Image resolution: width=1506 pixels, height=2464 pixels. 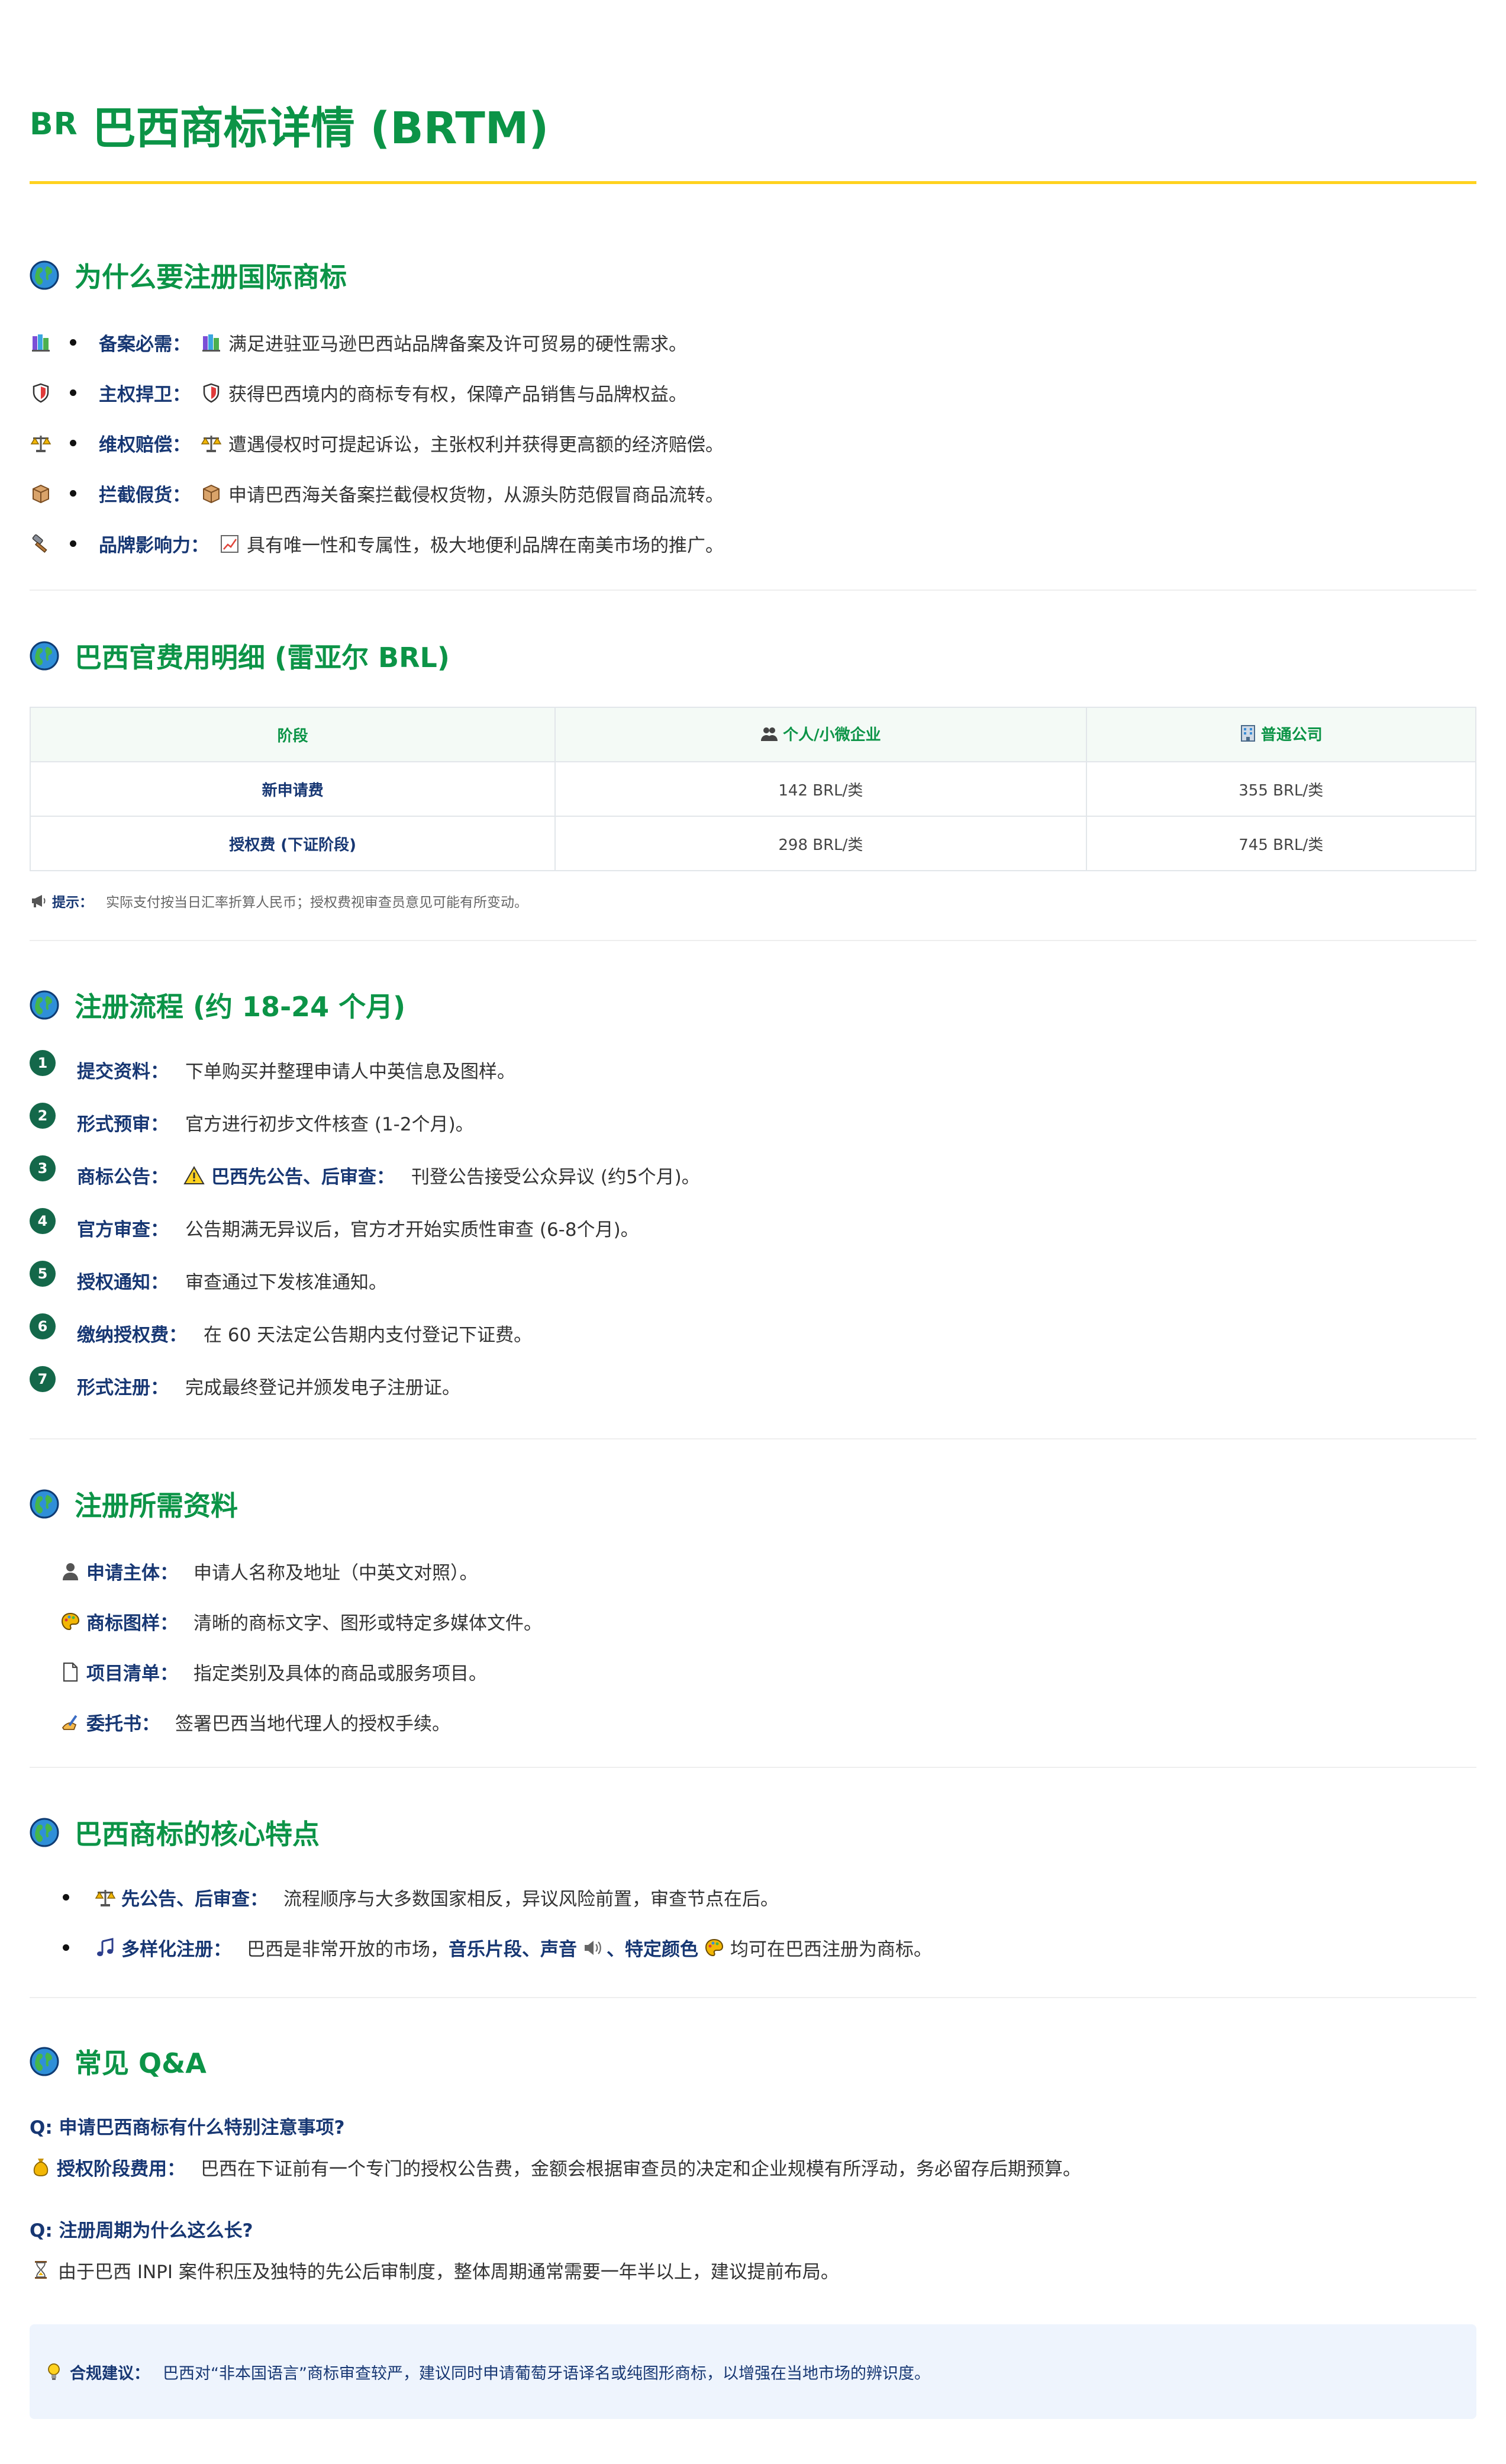 What do you see at coordinates (71, 1672) in the screenshot?
I see `document-icon` at bounding box center [71, 1672].